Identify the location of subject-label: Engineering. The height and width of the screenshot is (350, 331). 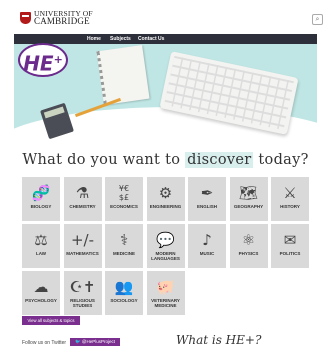
(165, 206).